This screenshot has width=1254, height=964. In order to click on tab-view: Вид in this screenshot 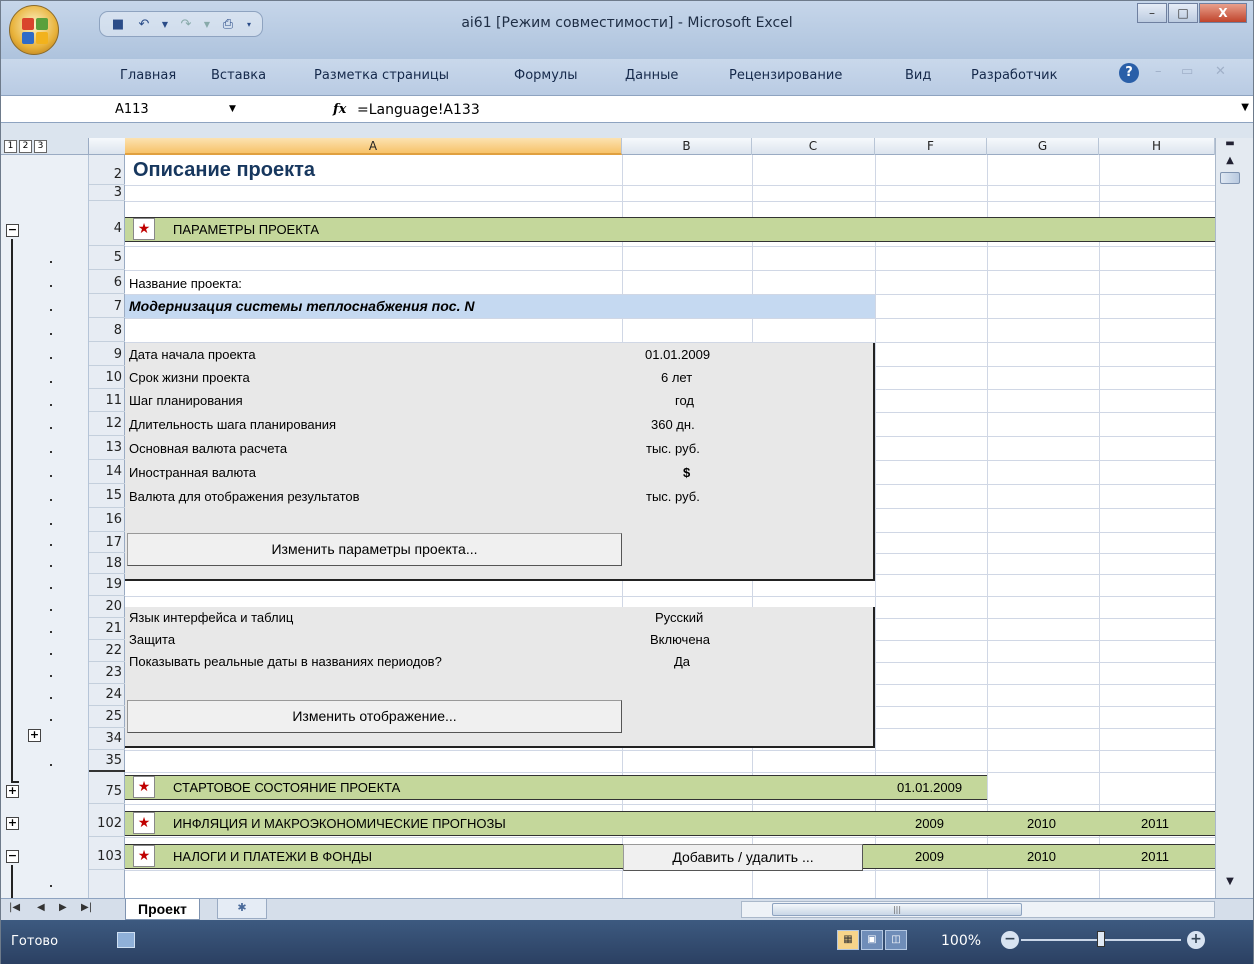, I will do `click(918, 75)`.